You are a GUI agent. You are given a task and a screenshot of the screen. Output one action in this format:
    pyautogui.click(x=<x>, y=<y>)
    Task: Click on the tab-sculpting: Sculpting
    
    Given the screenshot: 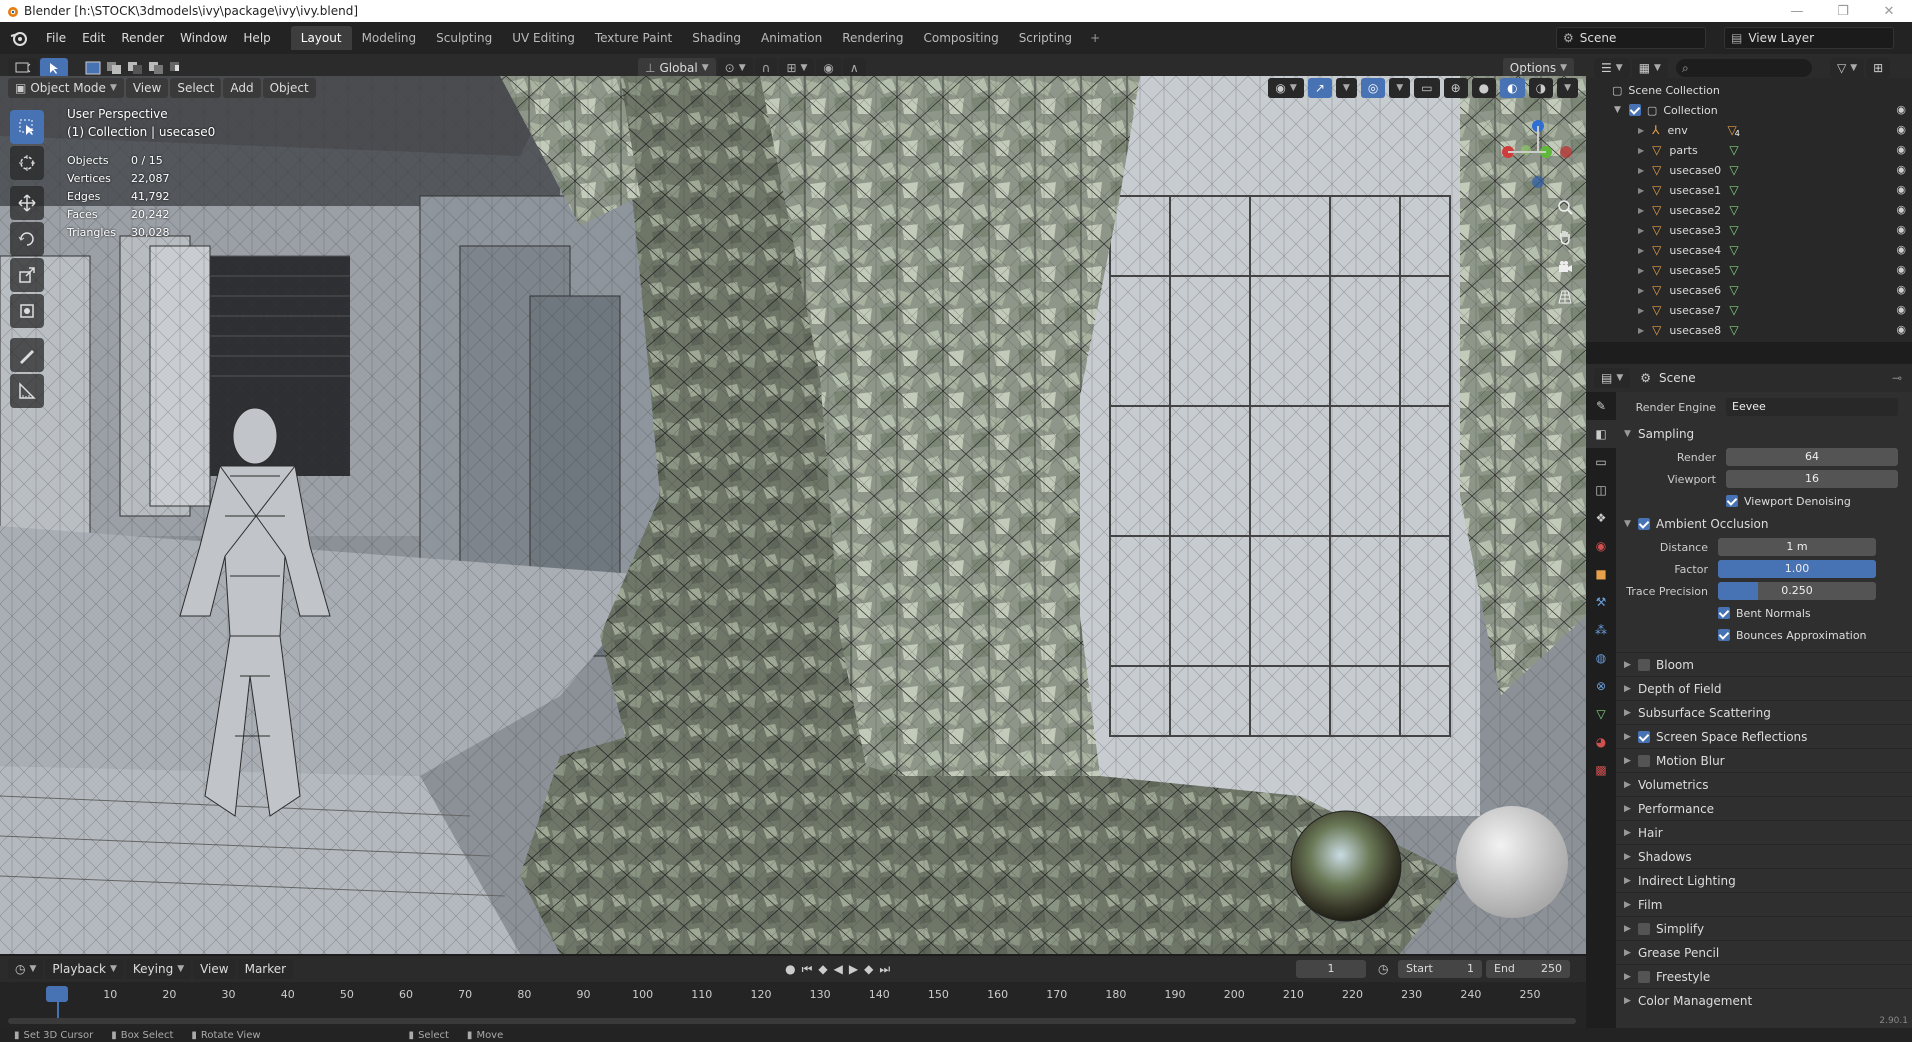 What is the action you would take?
    pyautogui.click(x=464, y=38)
    